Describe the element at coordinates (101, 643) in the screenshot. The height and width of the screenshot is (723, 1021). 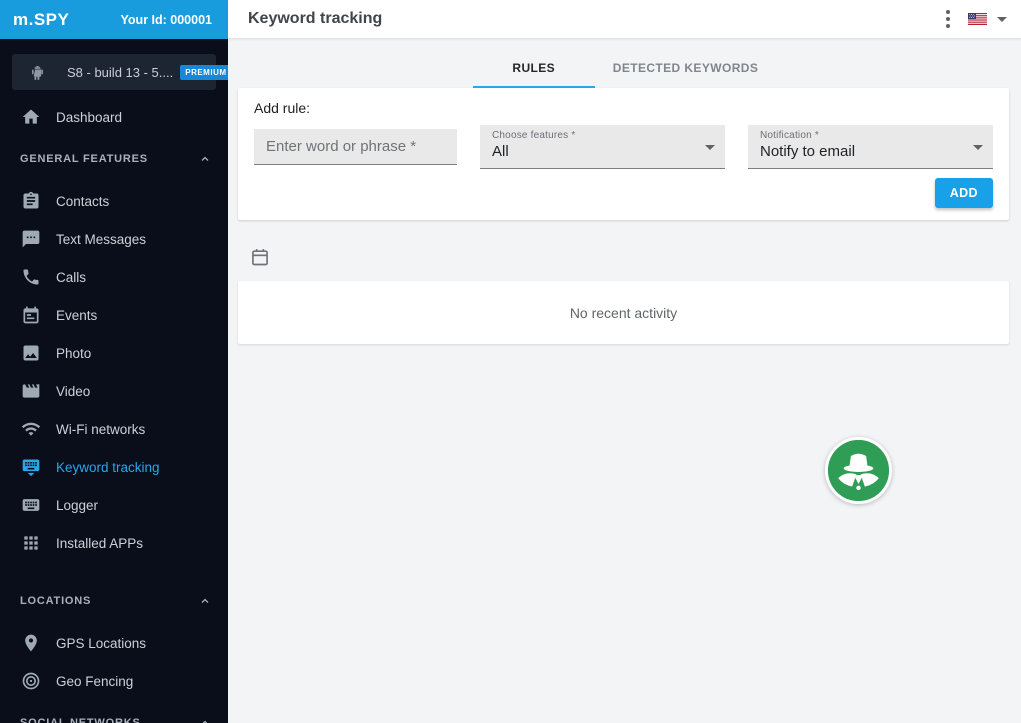
I see `sidebar-item-label: GPS Locations` at that location.